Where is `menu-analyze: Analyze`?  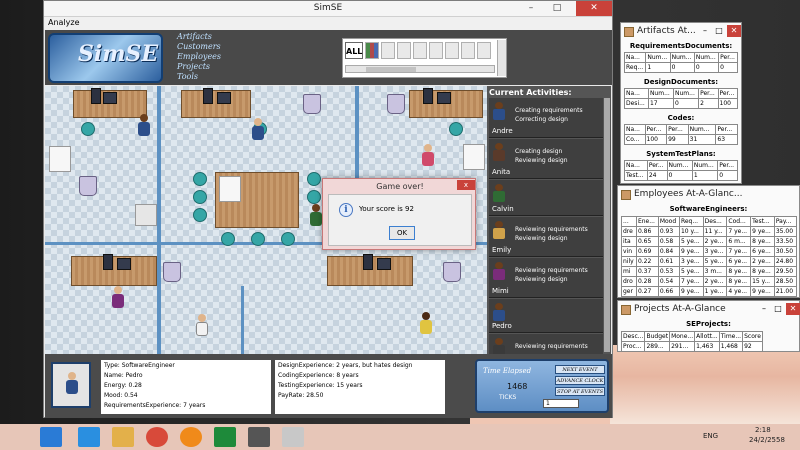
menu-analyze: Analyze is located at coordinates (64, 22).